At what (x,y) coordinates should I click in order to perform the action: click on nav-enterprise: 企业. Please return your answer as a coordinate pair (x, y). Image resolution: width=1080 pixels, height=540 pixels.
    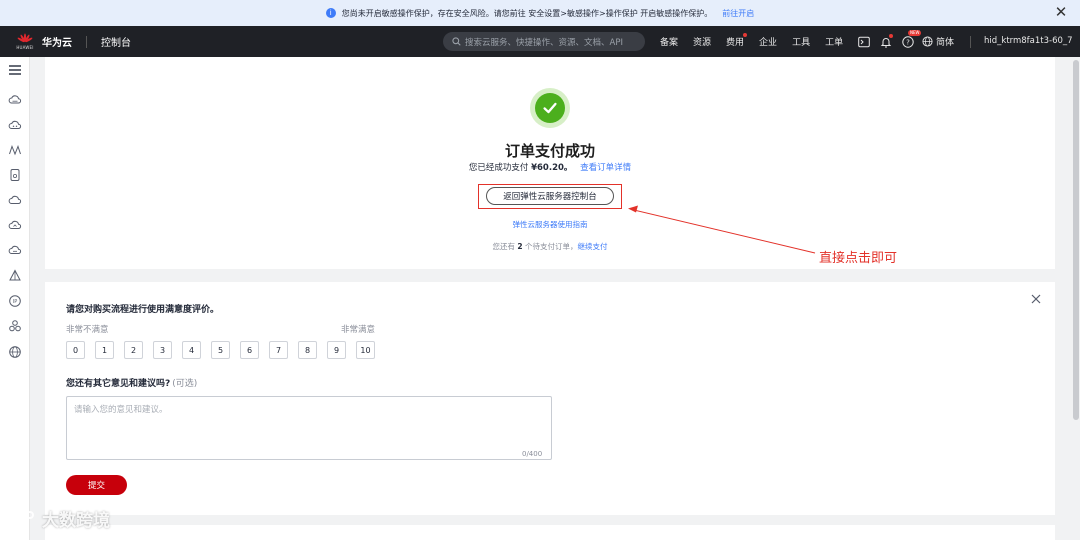
    Looking at the image, I should click on (768, 41).